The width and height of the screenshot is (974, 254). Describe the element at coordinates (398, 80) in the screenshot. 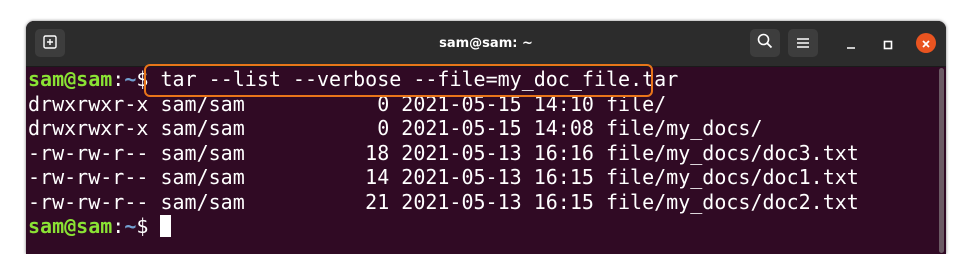

I see `command-highlight-box` at that location.